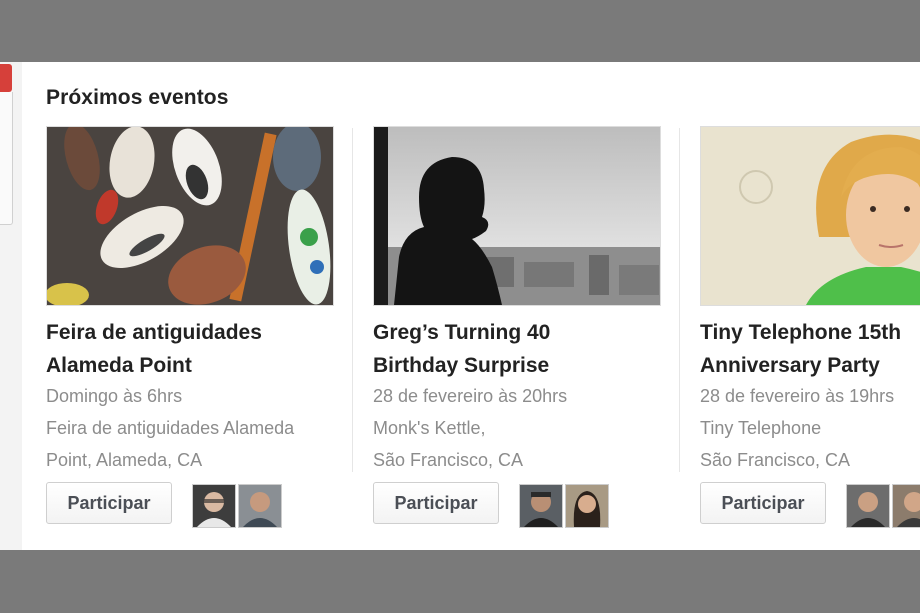  I want to click on portrait-photo-icon, so click(810, 216).